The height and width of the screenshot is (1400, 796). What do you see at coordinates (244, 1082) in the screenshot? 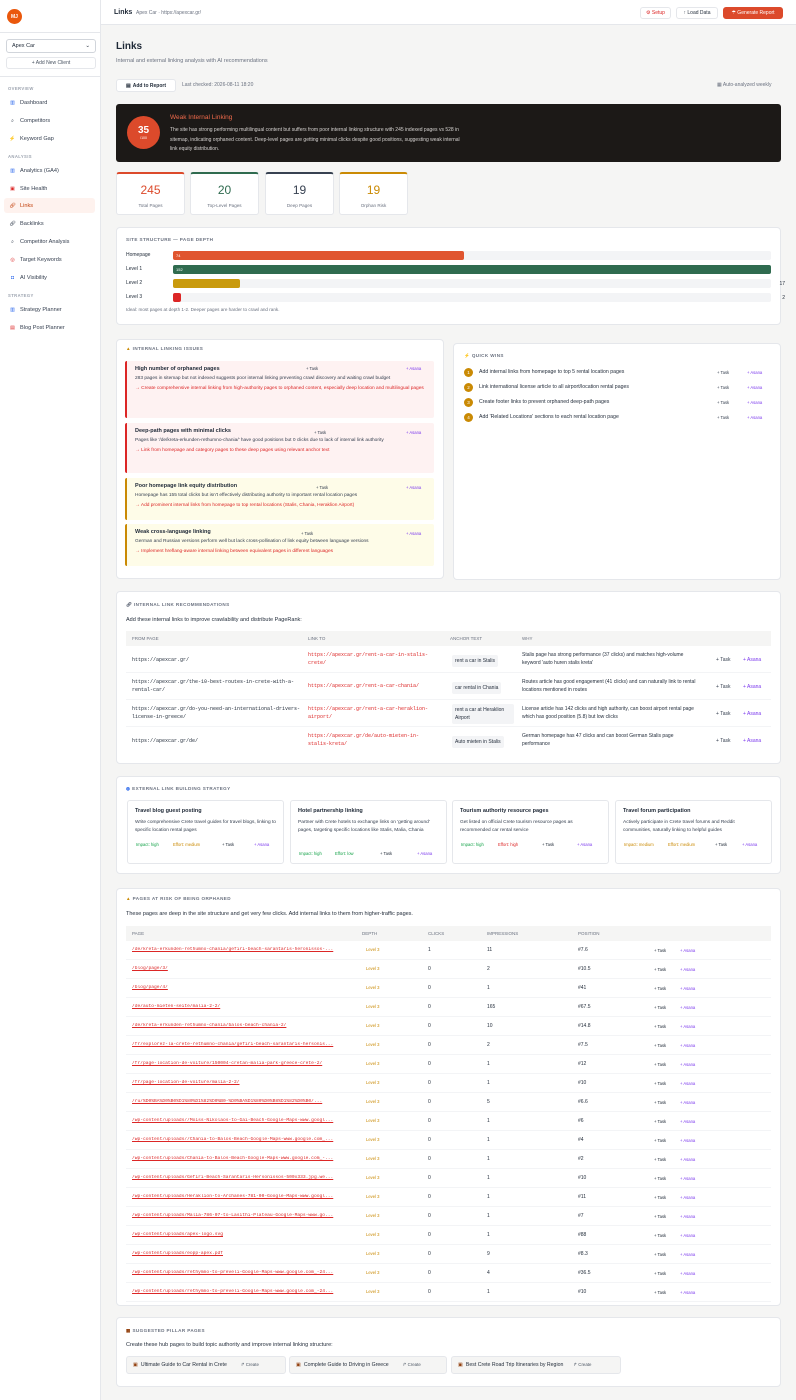
I see `orphan-page-link: /fr/page-location-de-voiture/malia-2-2/` at bounding box center [244, 1082].